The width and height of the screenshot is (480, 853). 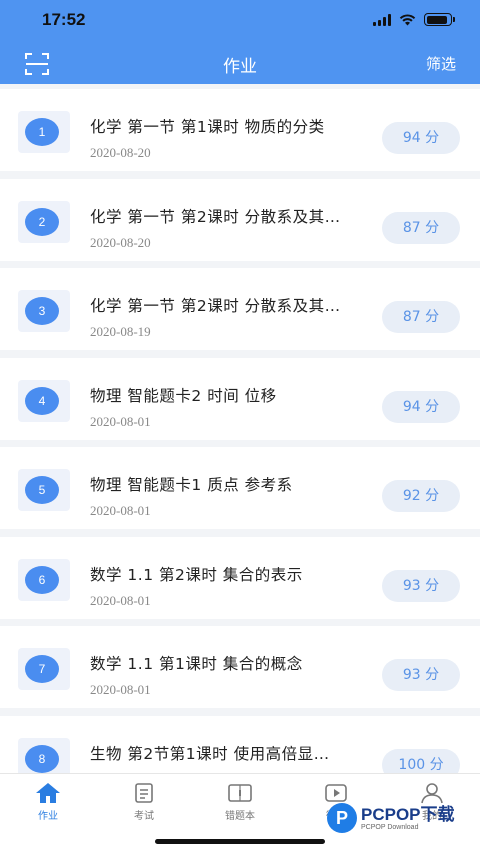 I want to click on assignment-card: 1 化学 第一节 第1课时 物质的分类 2020-08-20 94 分, so click(x=240, y=130).